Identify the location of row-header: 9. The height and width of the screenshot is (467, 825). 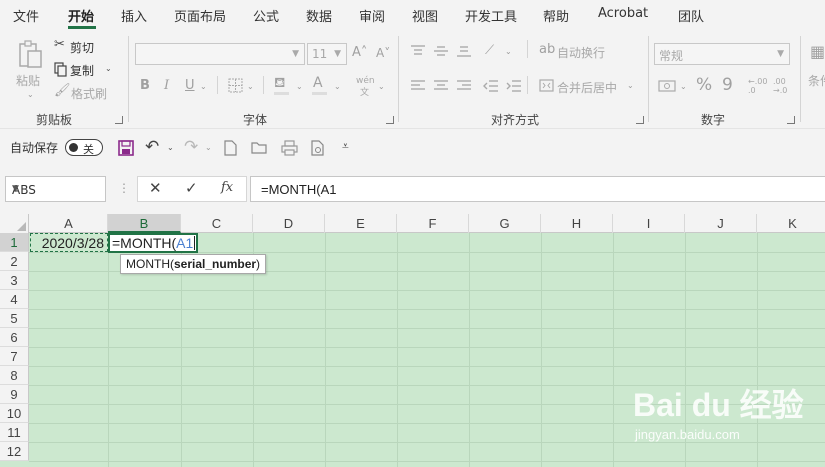
(14, 394).